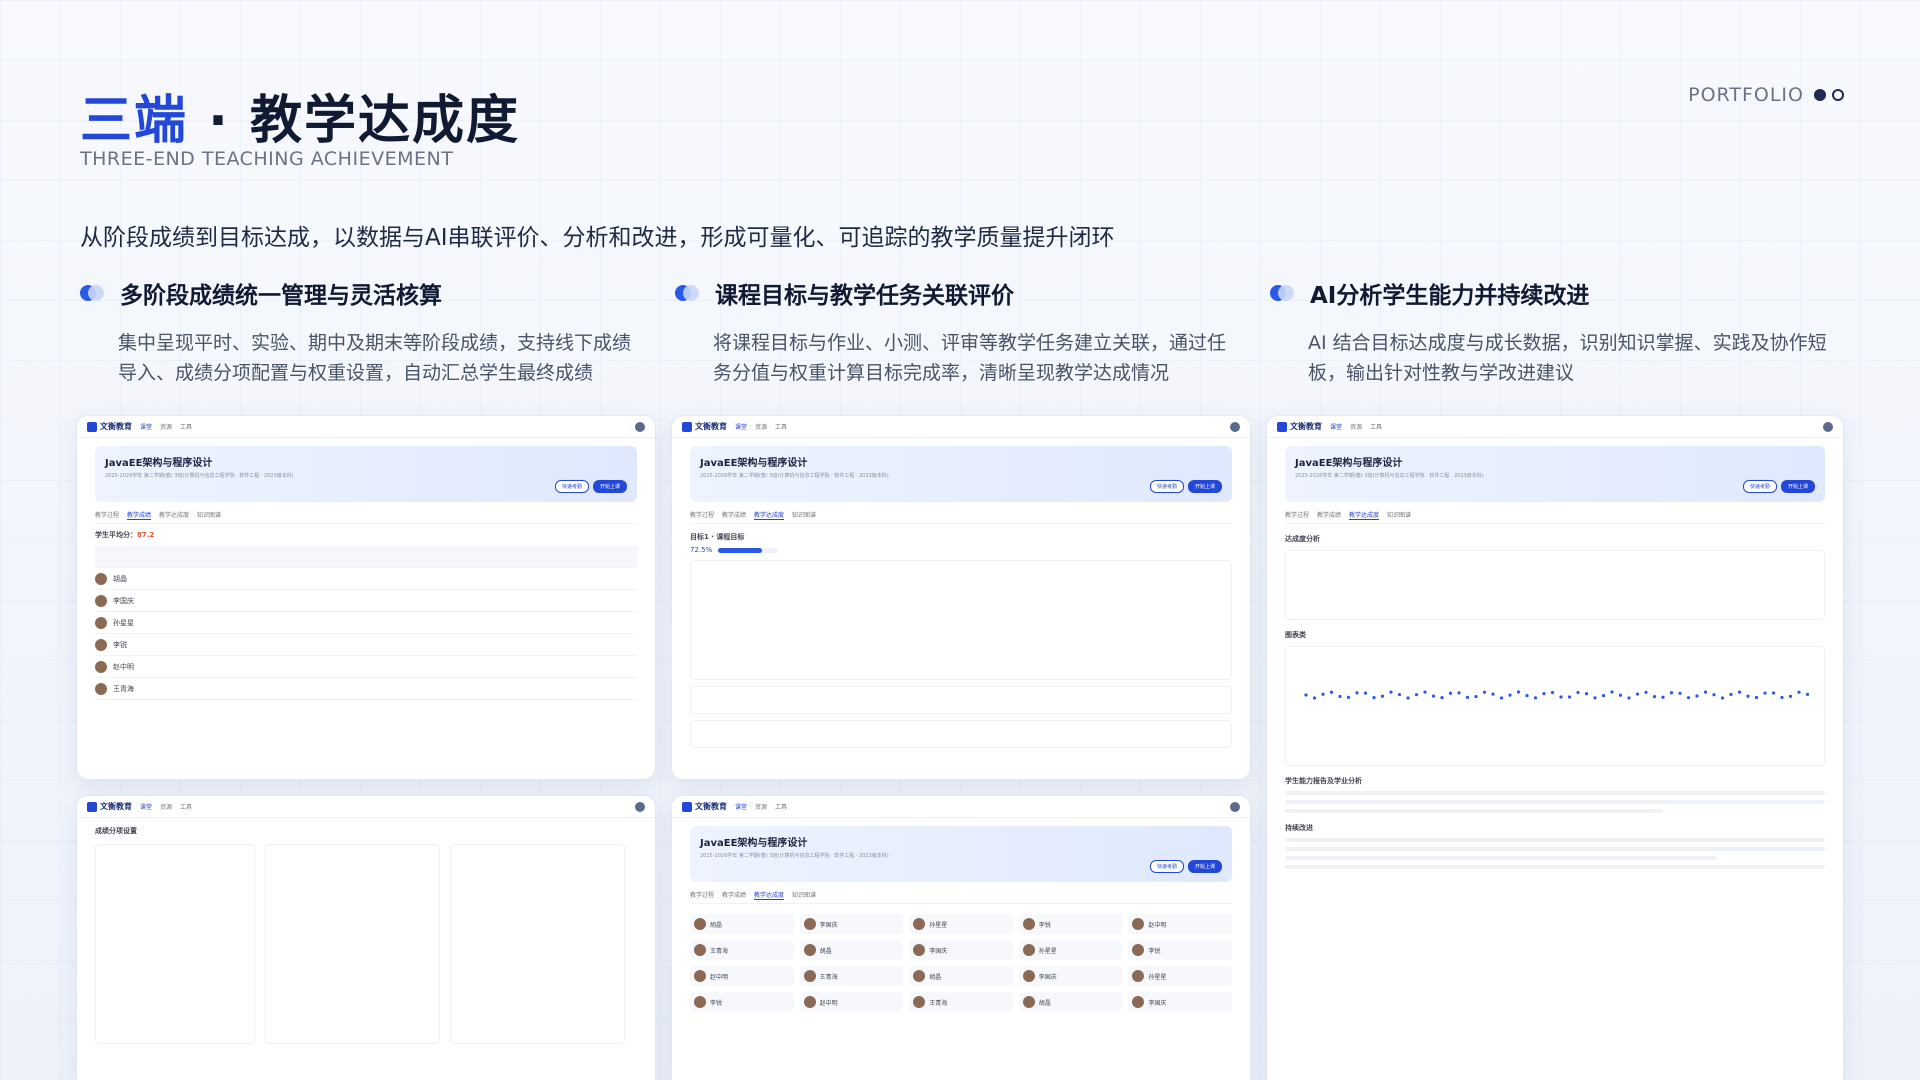  What do you see at coordinates (1047, 951) in the screenshot?
I see `student-name: 孙星星` at bounding box center [1047, 951].